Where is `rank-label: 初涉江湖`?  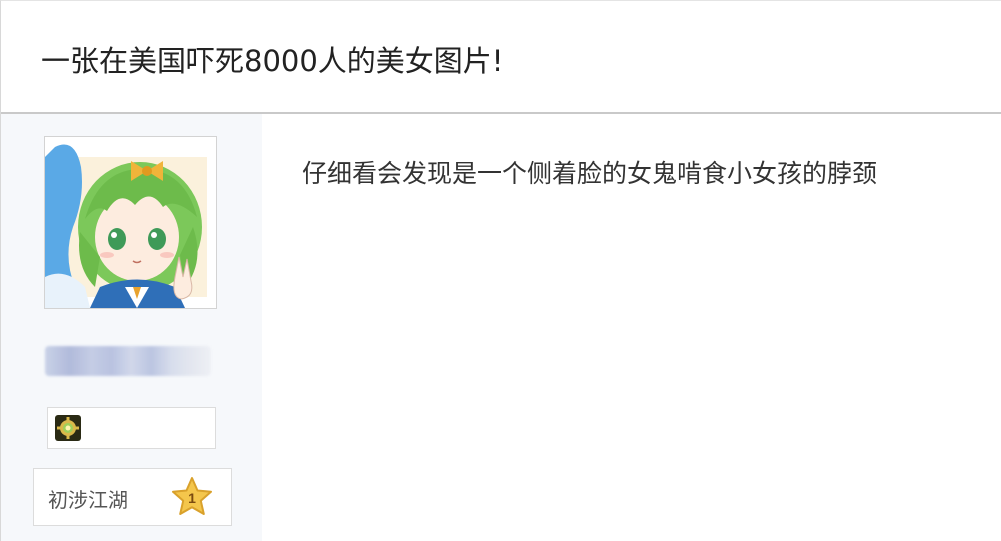 rank-label: 初涉江湖 is located at coordinates (88, 500).